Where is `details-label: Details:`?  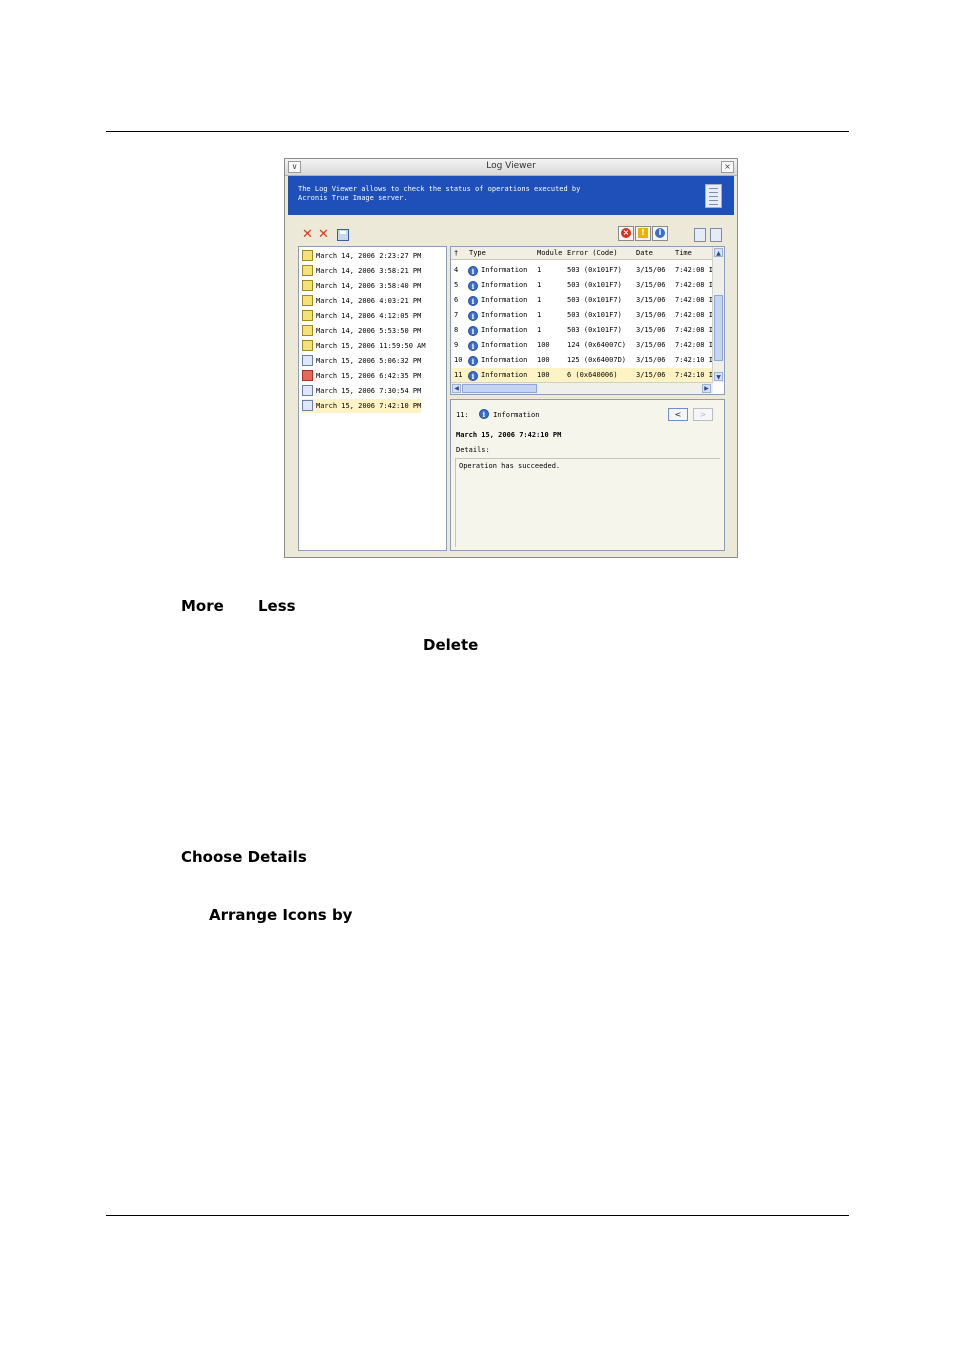
details-label: Details: is located at coordinates (473, 450).